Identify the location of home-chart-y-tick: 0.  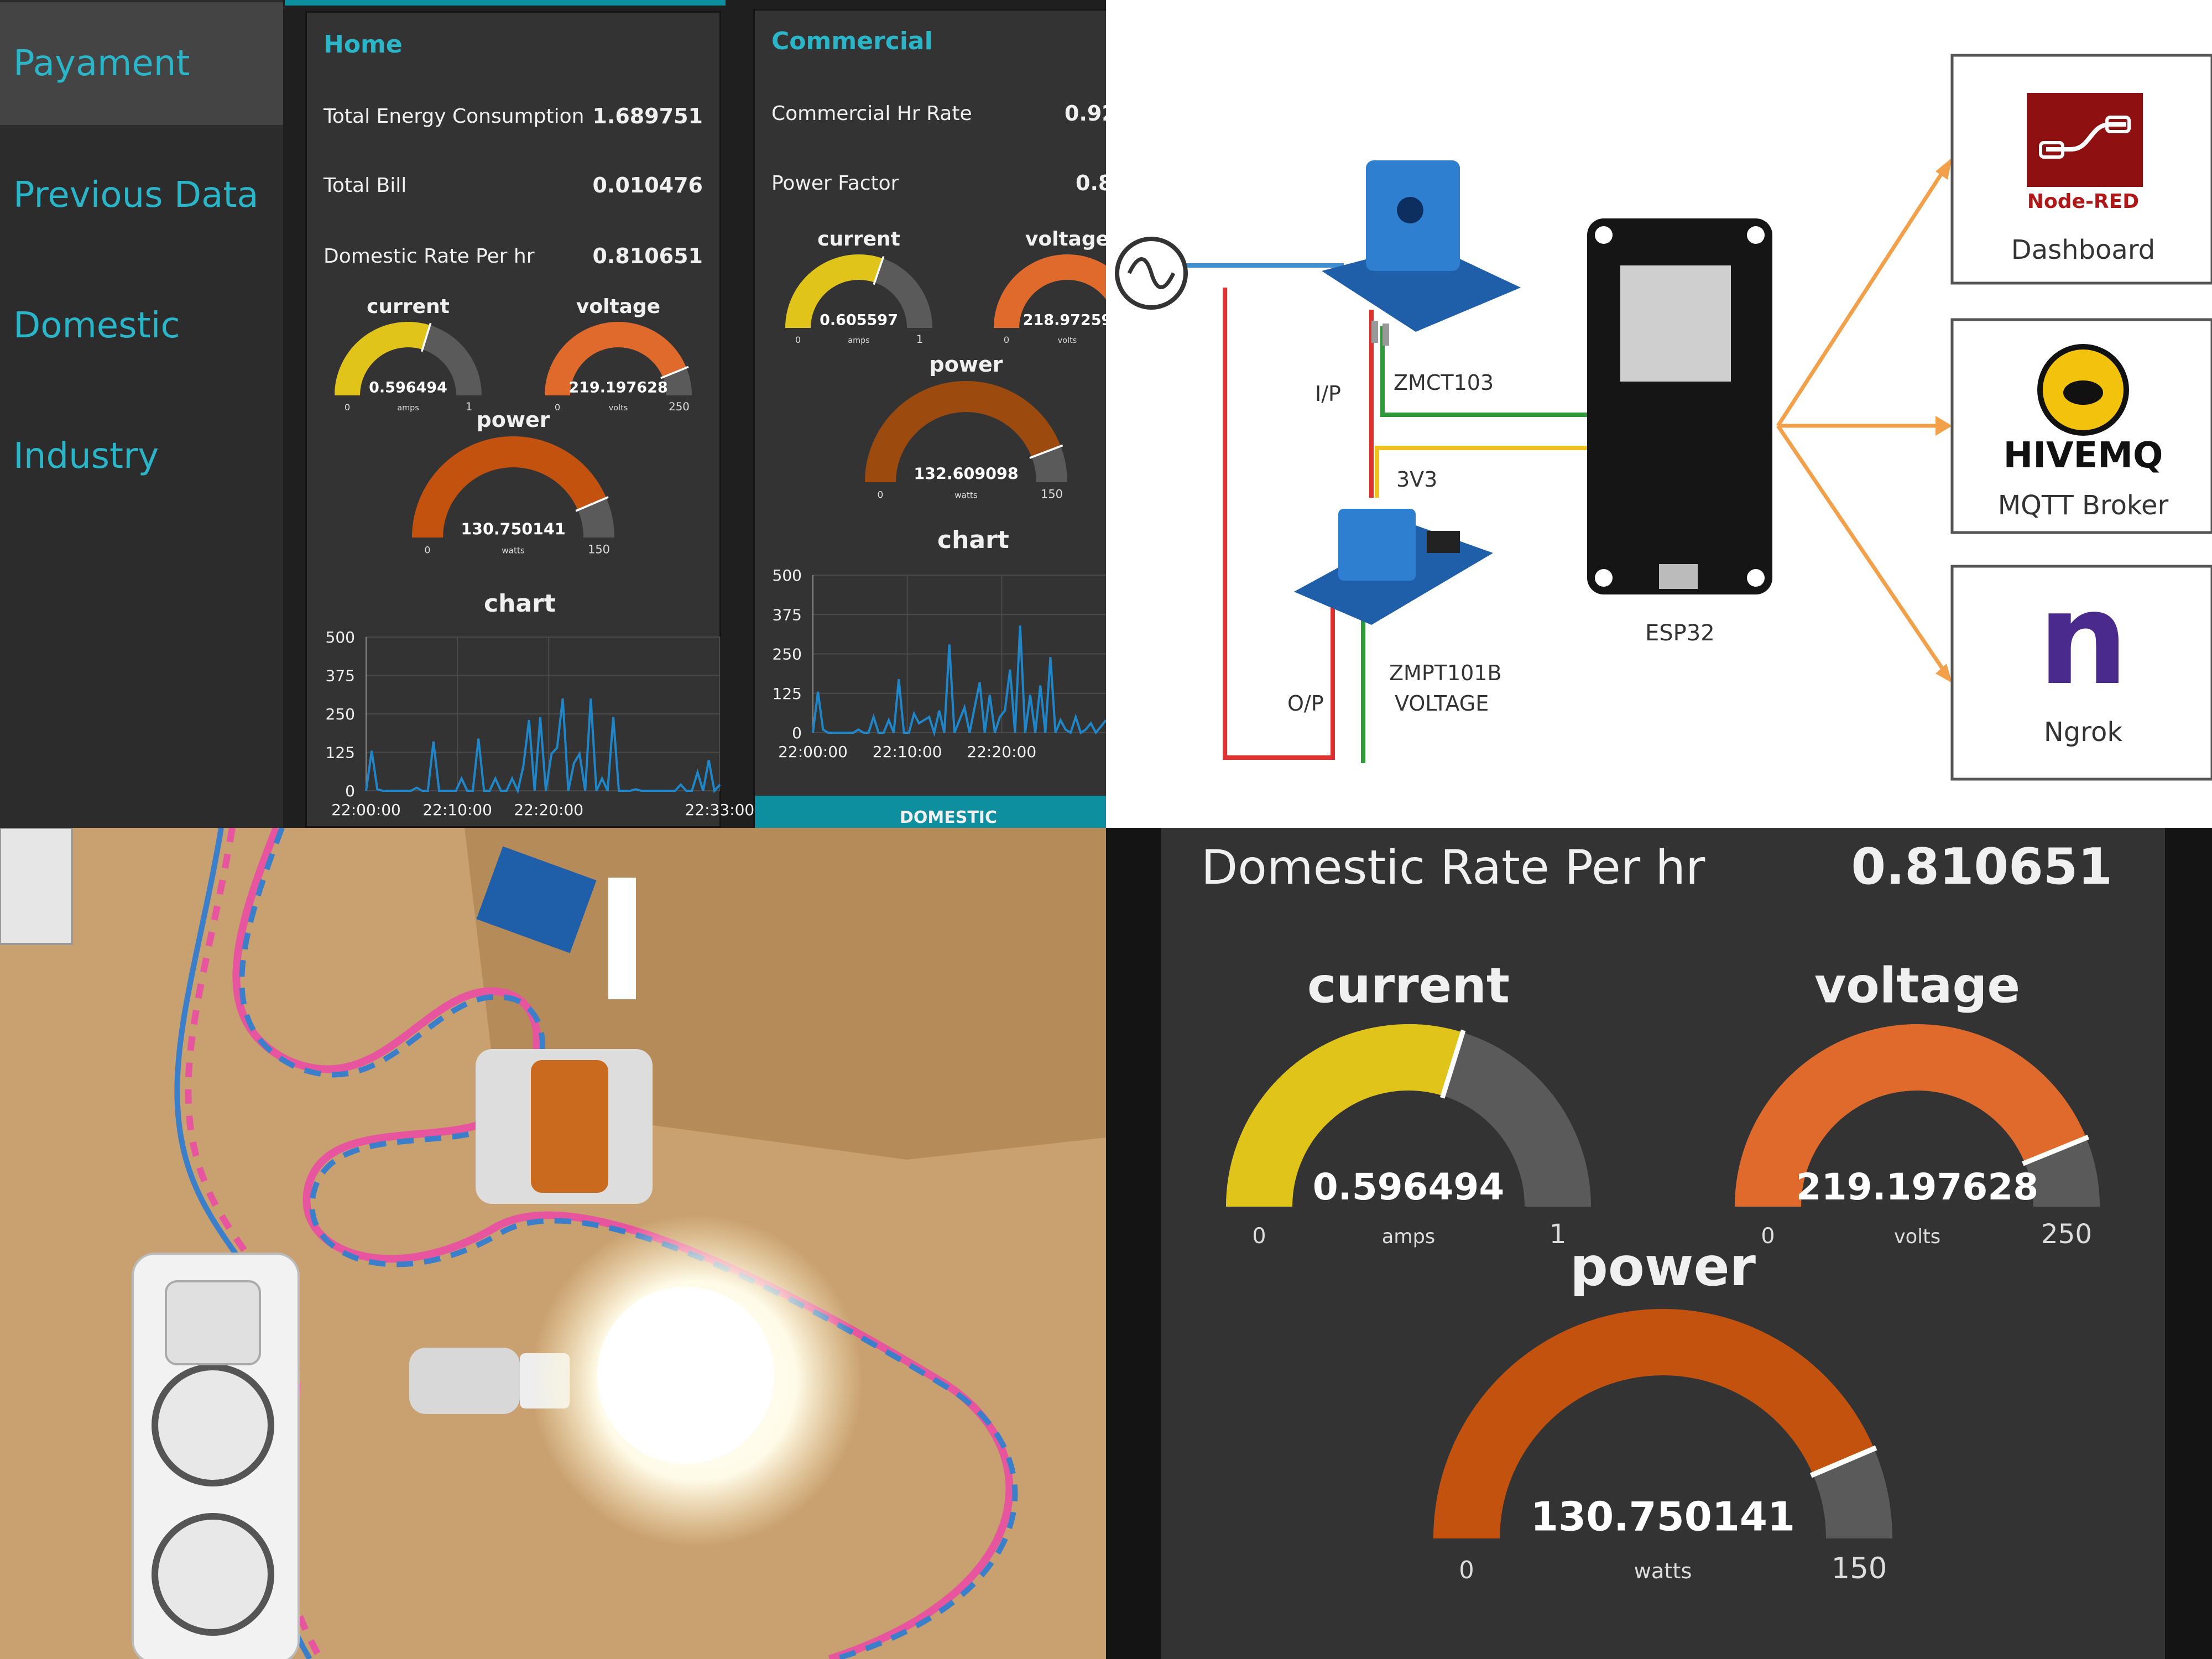
(350, 791).